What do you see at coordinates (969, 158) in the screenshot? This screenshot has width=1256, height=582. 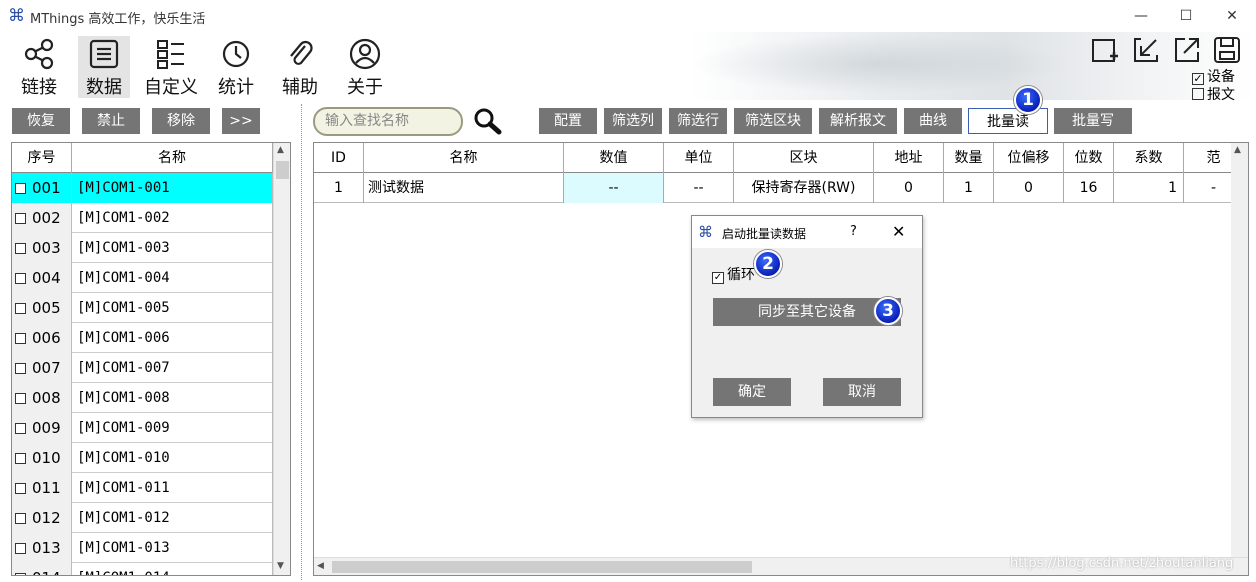 I see `column-header: 数量` at bounding box center [969, 158].